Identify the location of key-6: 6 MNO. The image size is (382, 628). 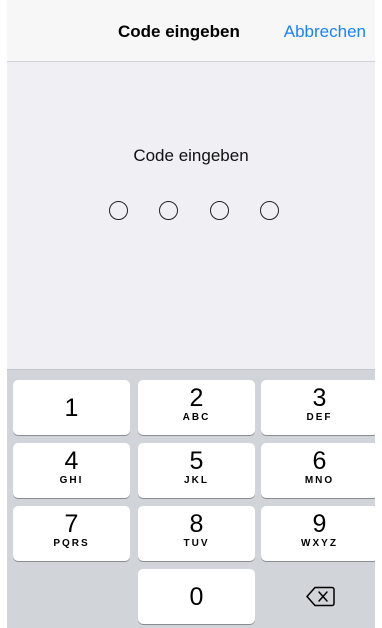
(318, 470).